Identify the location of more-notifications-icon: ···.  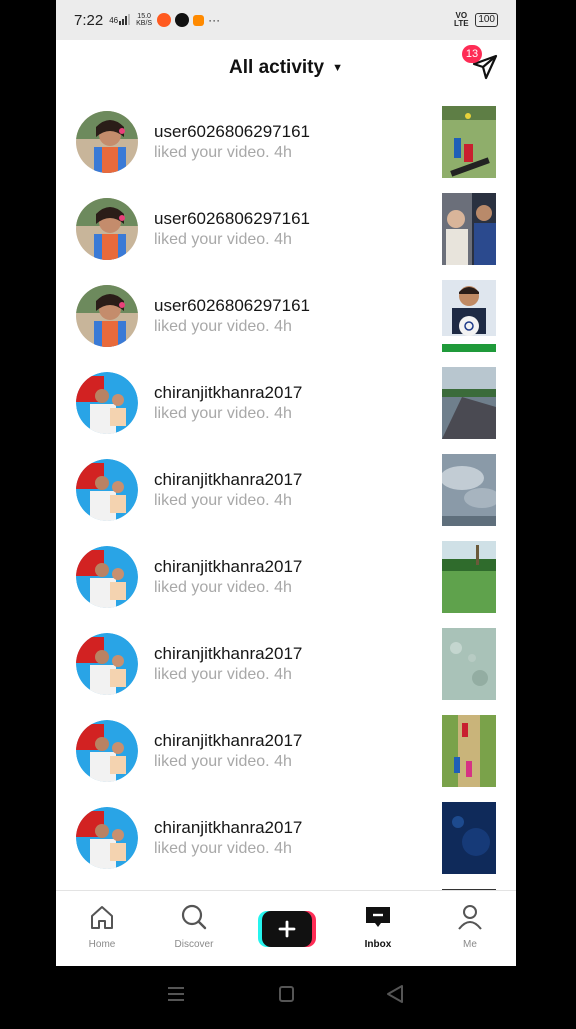
(214, 20).